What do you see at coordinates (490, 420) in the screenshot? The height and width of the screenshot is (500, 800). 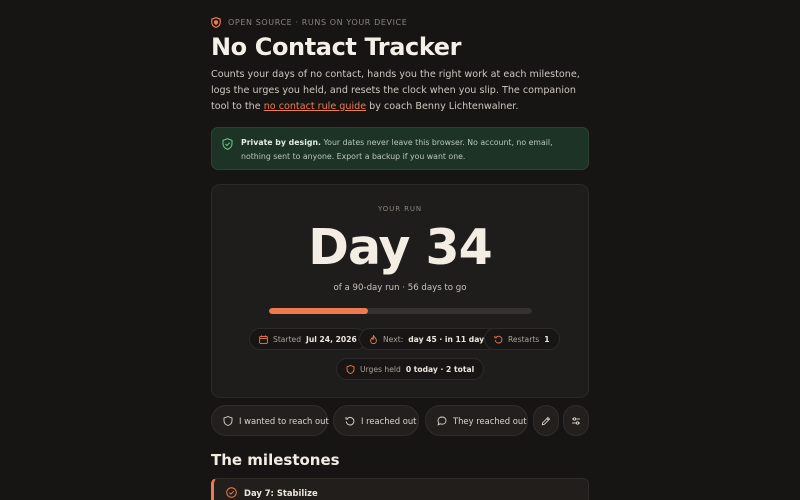 I see `they-reached-out-label: They reached out` at bounding box center [490, 420].